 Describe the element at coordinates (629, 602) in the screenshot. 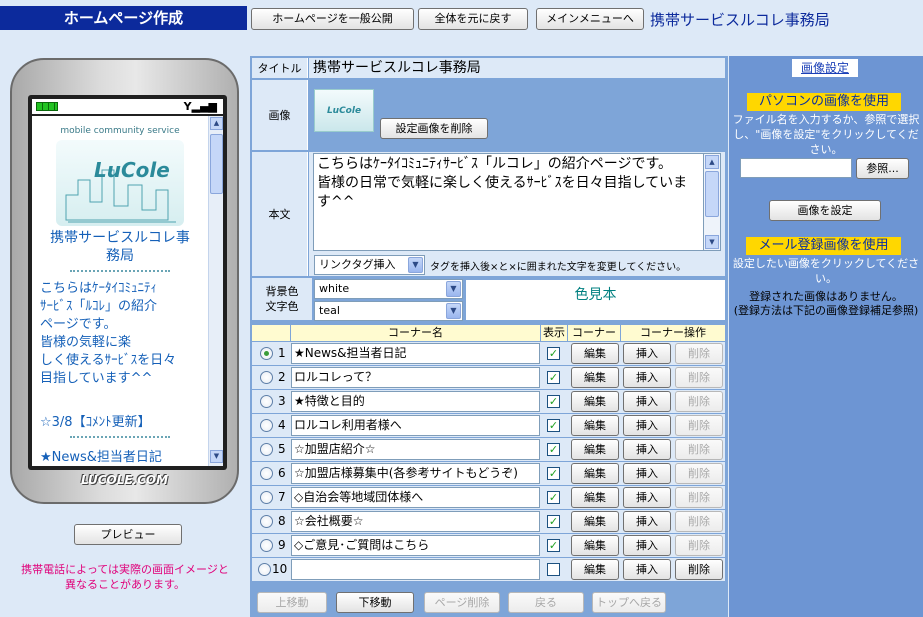

I see `back-to-top-button: トップへ戻る` at that location.